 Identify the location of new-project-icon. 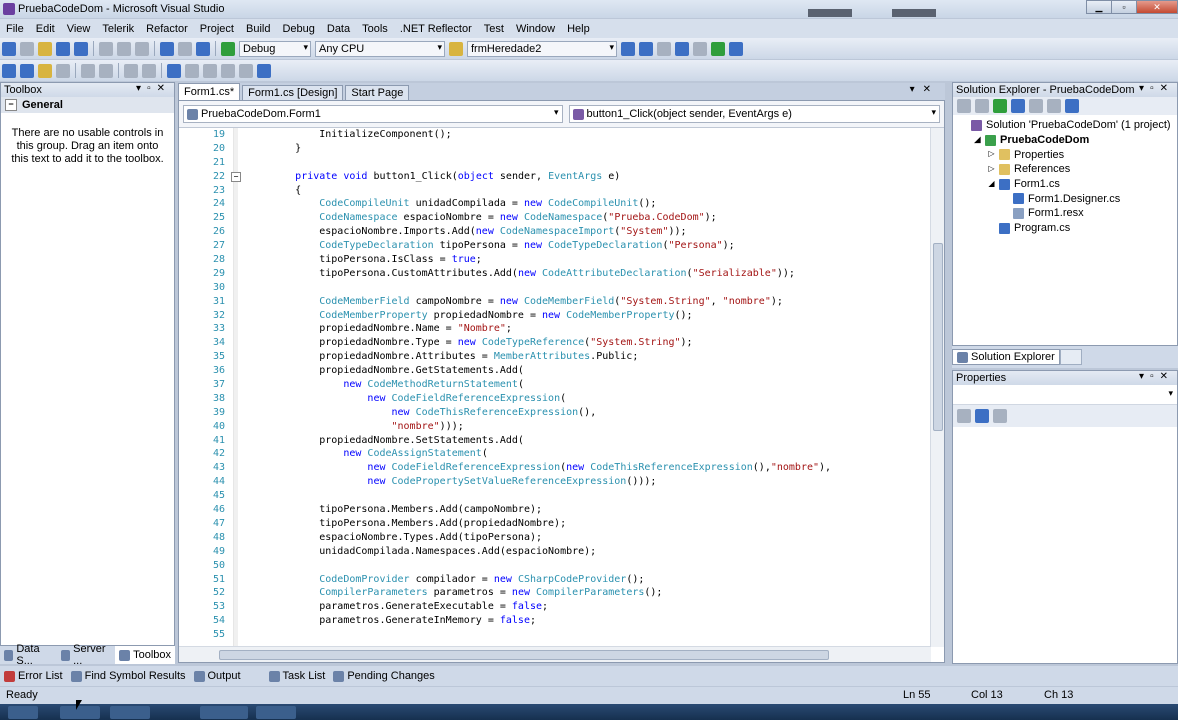
(9, 48).